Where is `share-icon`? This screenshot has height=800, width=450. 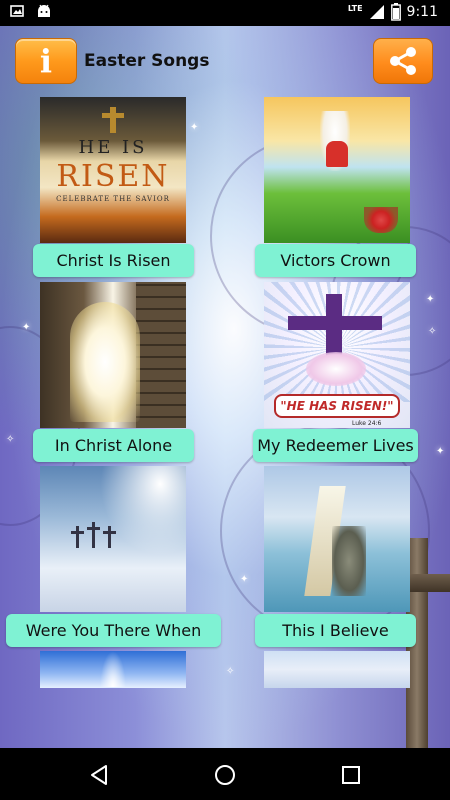
share-icon is located at coordinates (403, 61).